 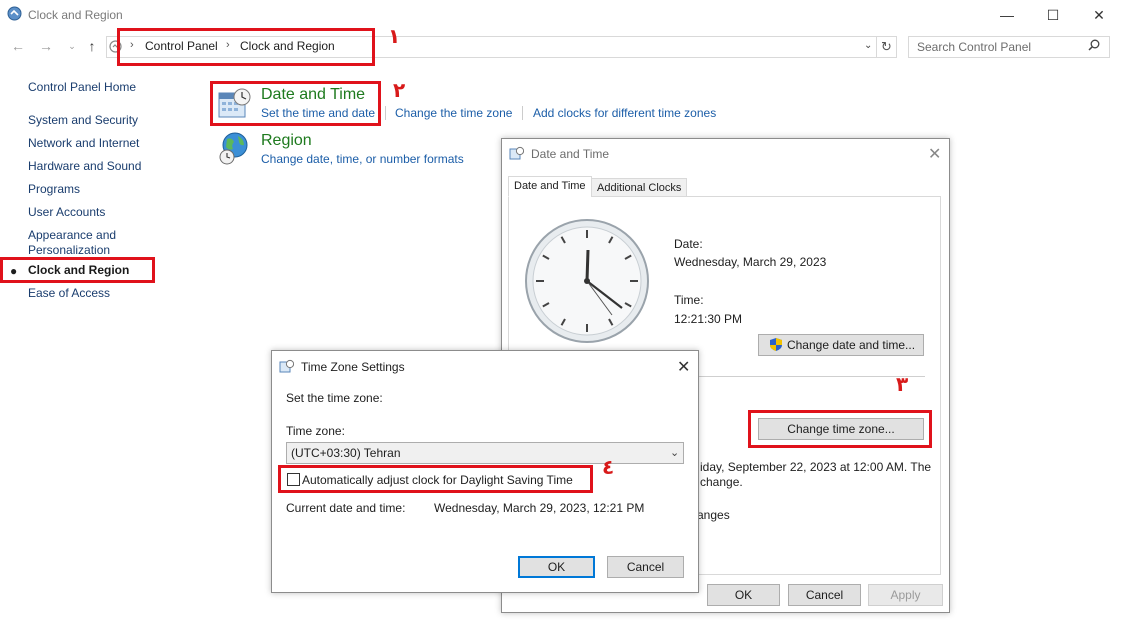 What do you see at coordinates (708, 319) in the screenshot?
I see `time-value: 12:21:30 PM` at bounding box center [708, 319].